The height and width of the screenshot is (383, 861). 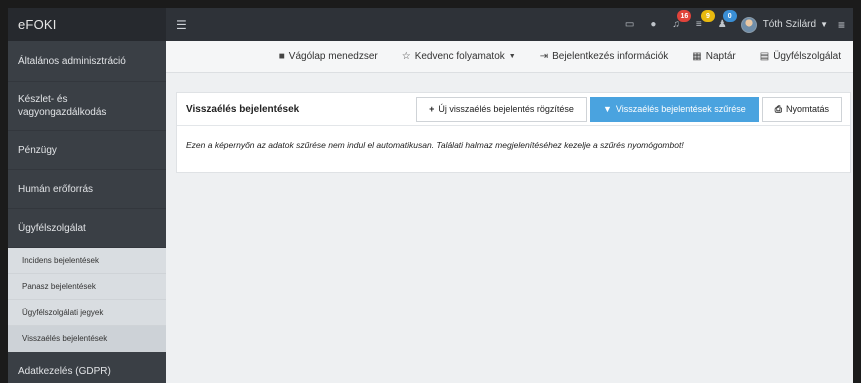 I want to click on login-info-link: ⇥ Bejelentkezés információk, so click(x=604, y=56).